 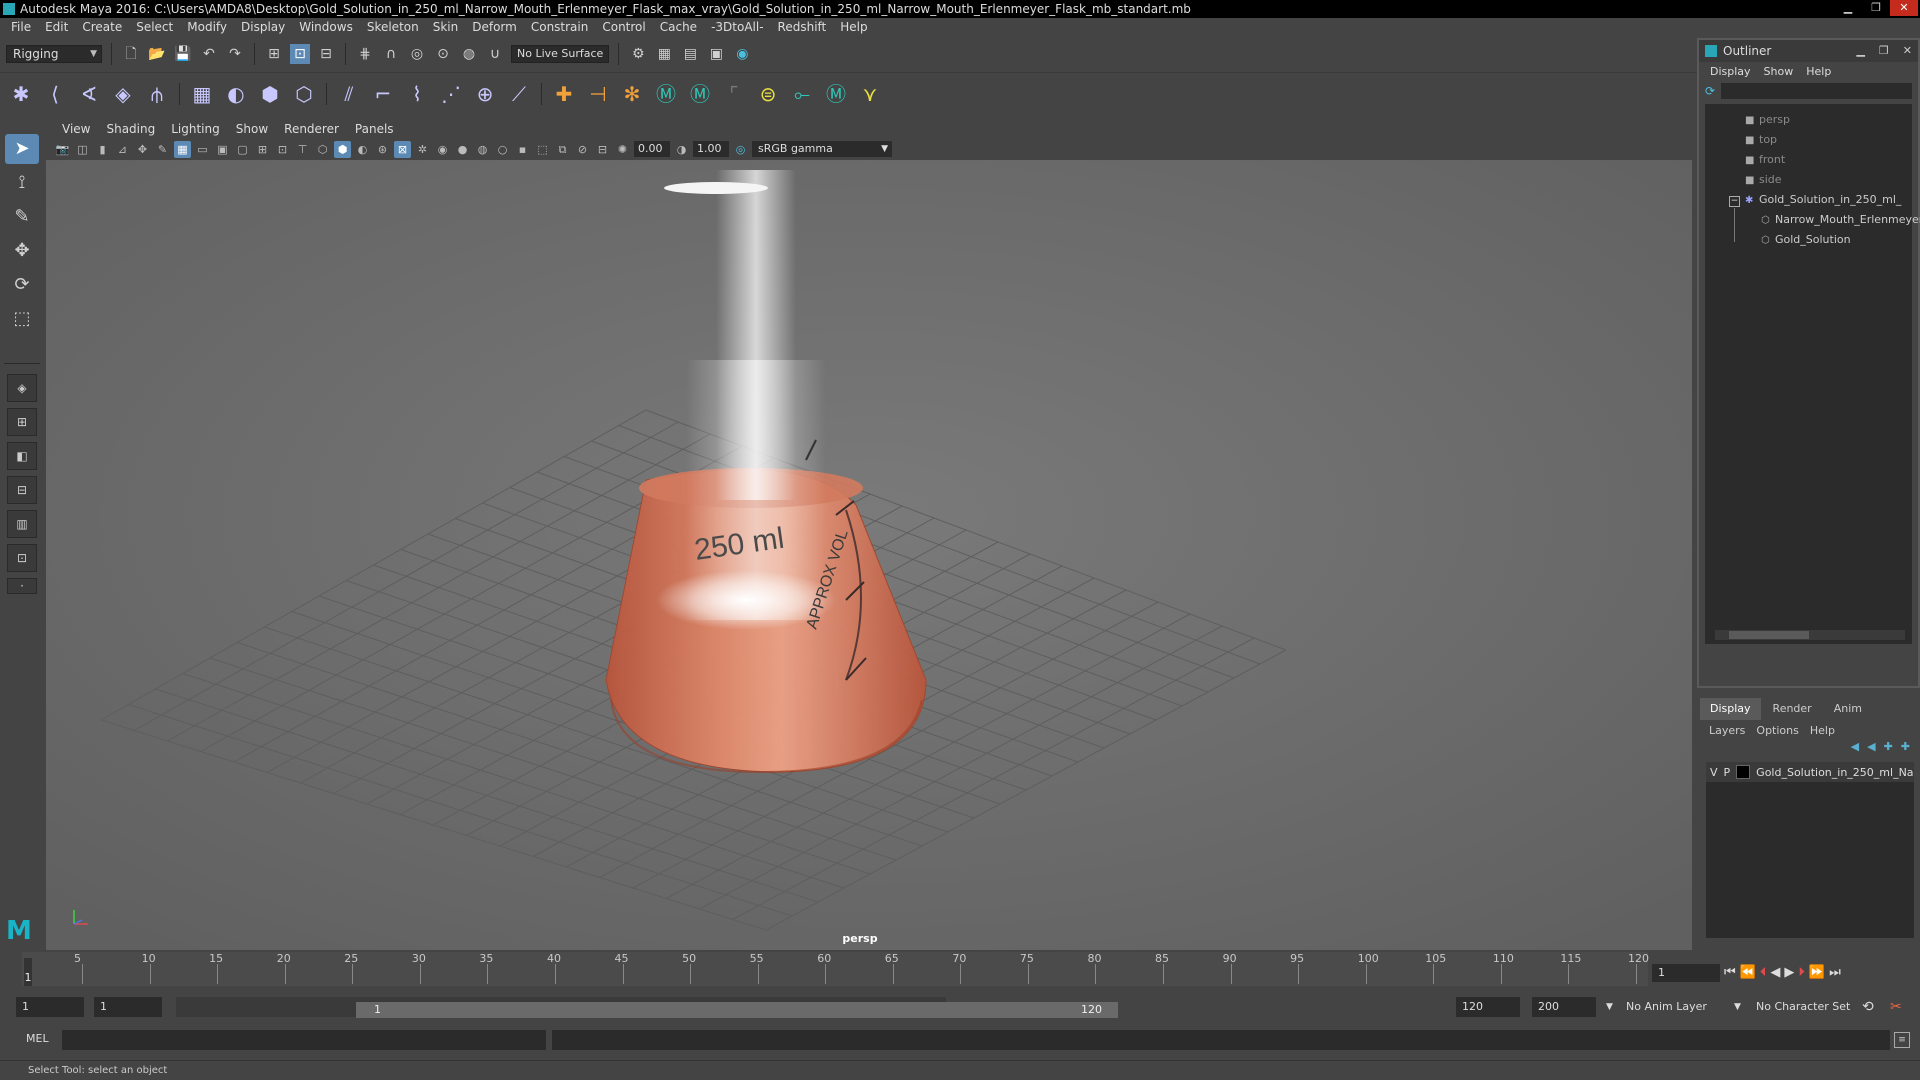 What do you see at coordinates (1871, 750) in the screenshot?
I see `move-layer-down-icon: ◀` at bounding box center [1871, 750].